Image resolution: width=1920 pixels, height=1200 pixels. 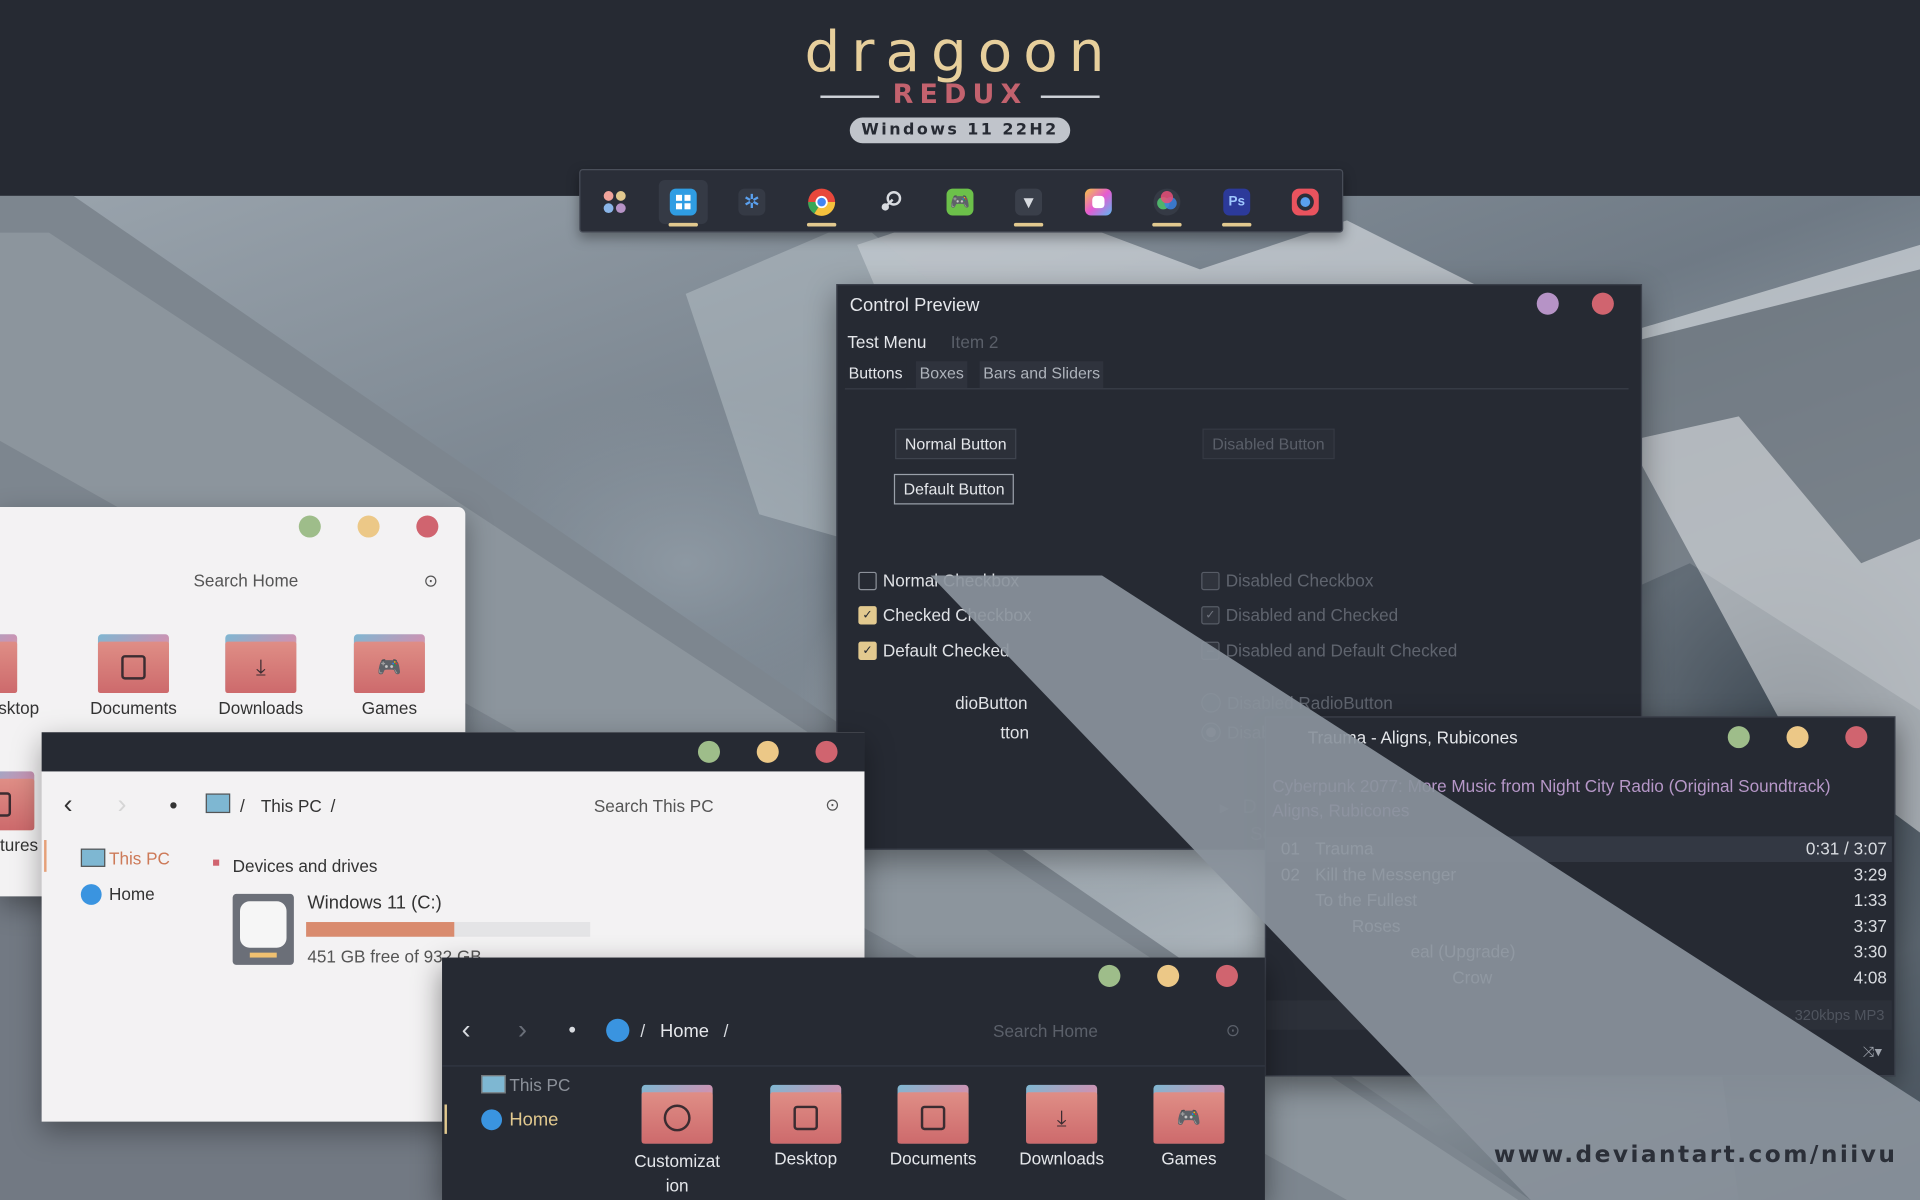 What do you see at coordinates (886, 342) in the screenshot?
I see `menu-item-test: Test Menu` at bounding box center [886, 342].